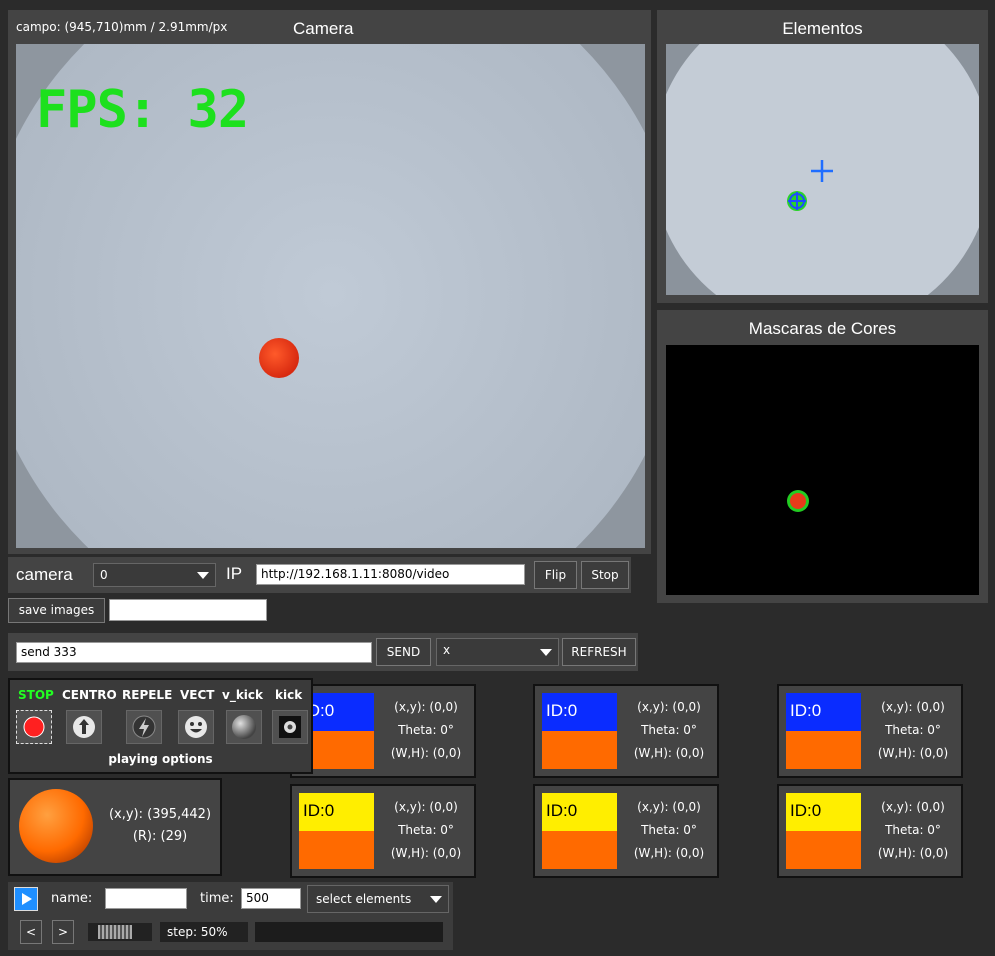  What do you see at coordinates (447, 650) in the screenshot?
I see `target-select-value: x` at bounding box center [447, 650].